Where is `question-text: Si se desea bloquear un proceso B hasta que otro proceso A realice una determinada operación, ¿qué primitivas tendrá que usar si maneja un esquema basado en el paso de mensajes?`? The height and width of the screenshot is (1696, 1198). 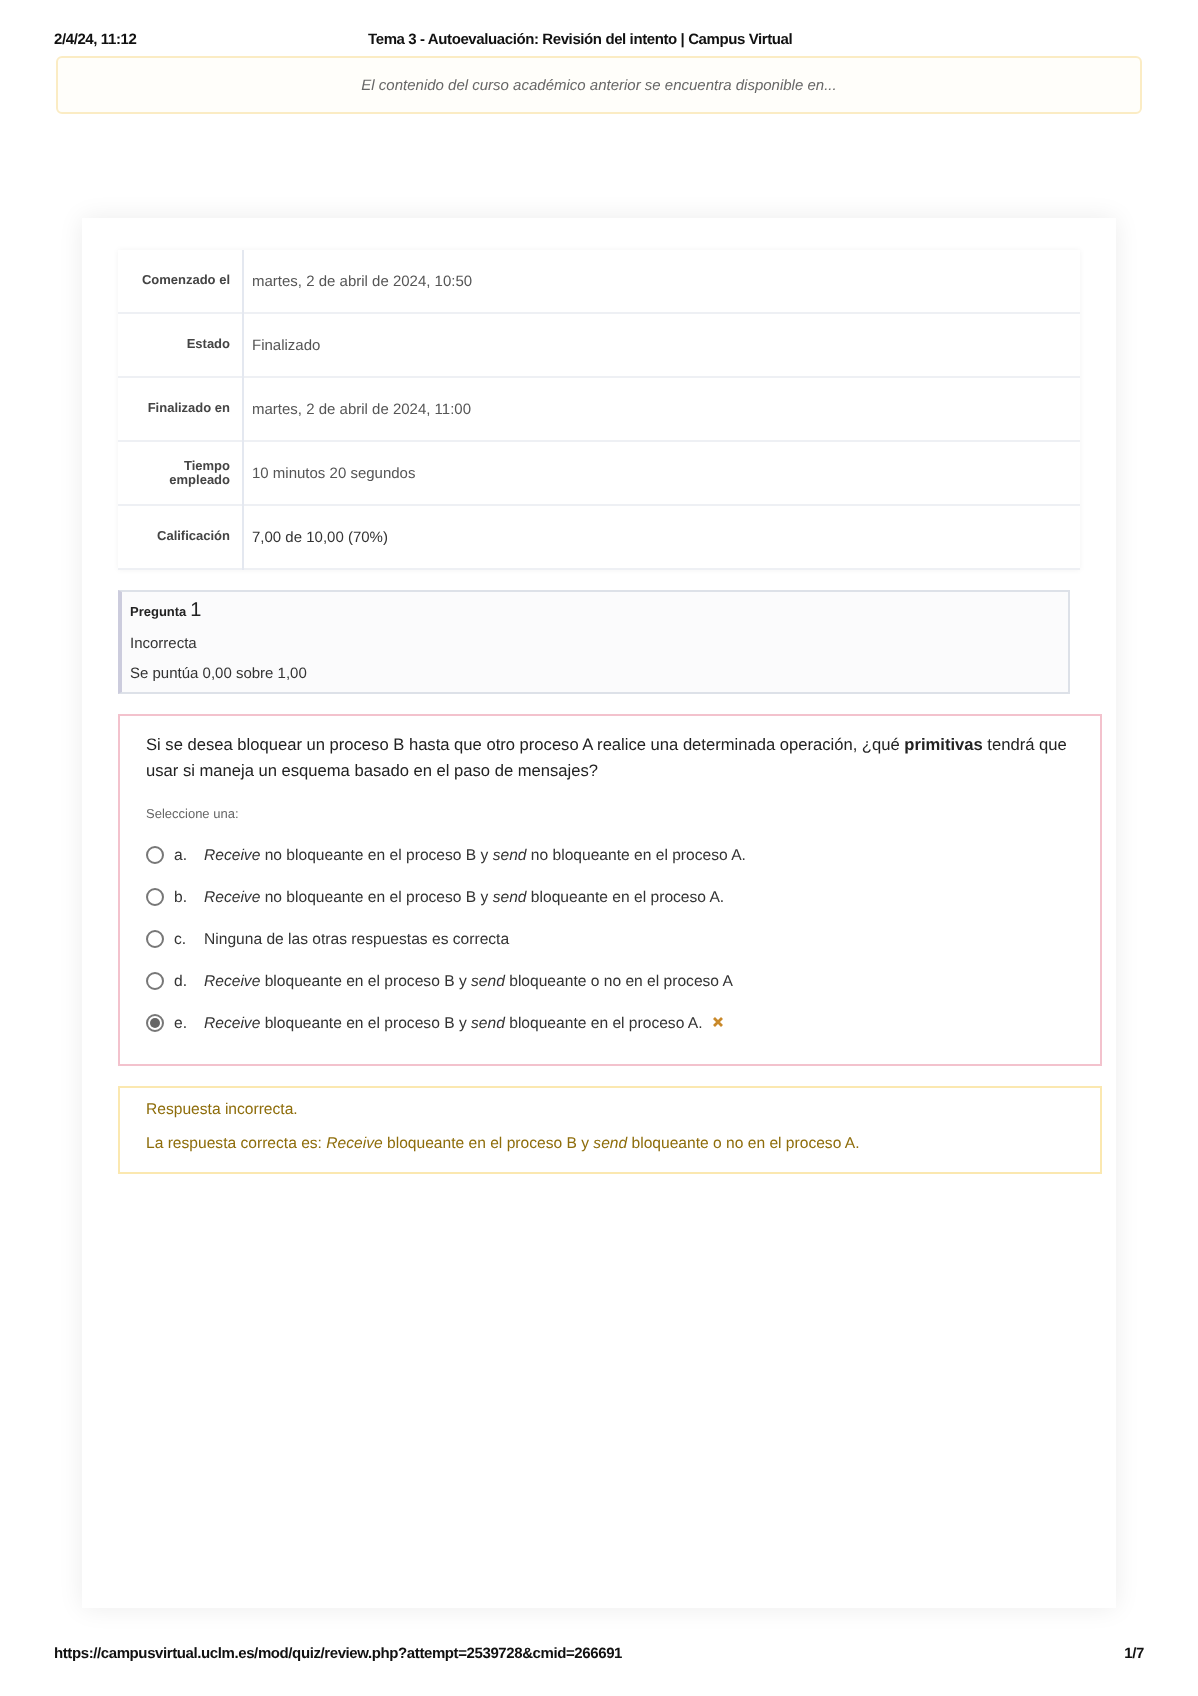
question-text: Si se desea bloquear un proceso B hasta que otro proceso A realice una determinada operación, ¿qué primitivas tendrá que usar si maneja un esquema basado en el paso de mensajes? is located at coordinates (607, 758).